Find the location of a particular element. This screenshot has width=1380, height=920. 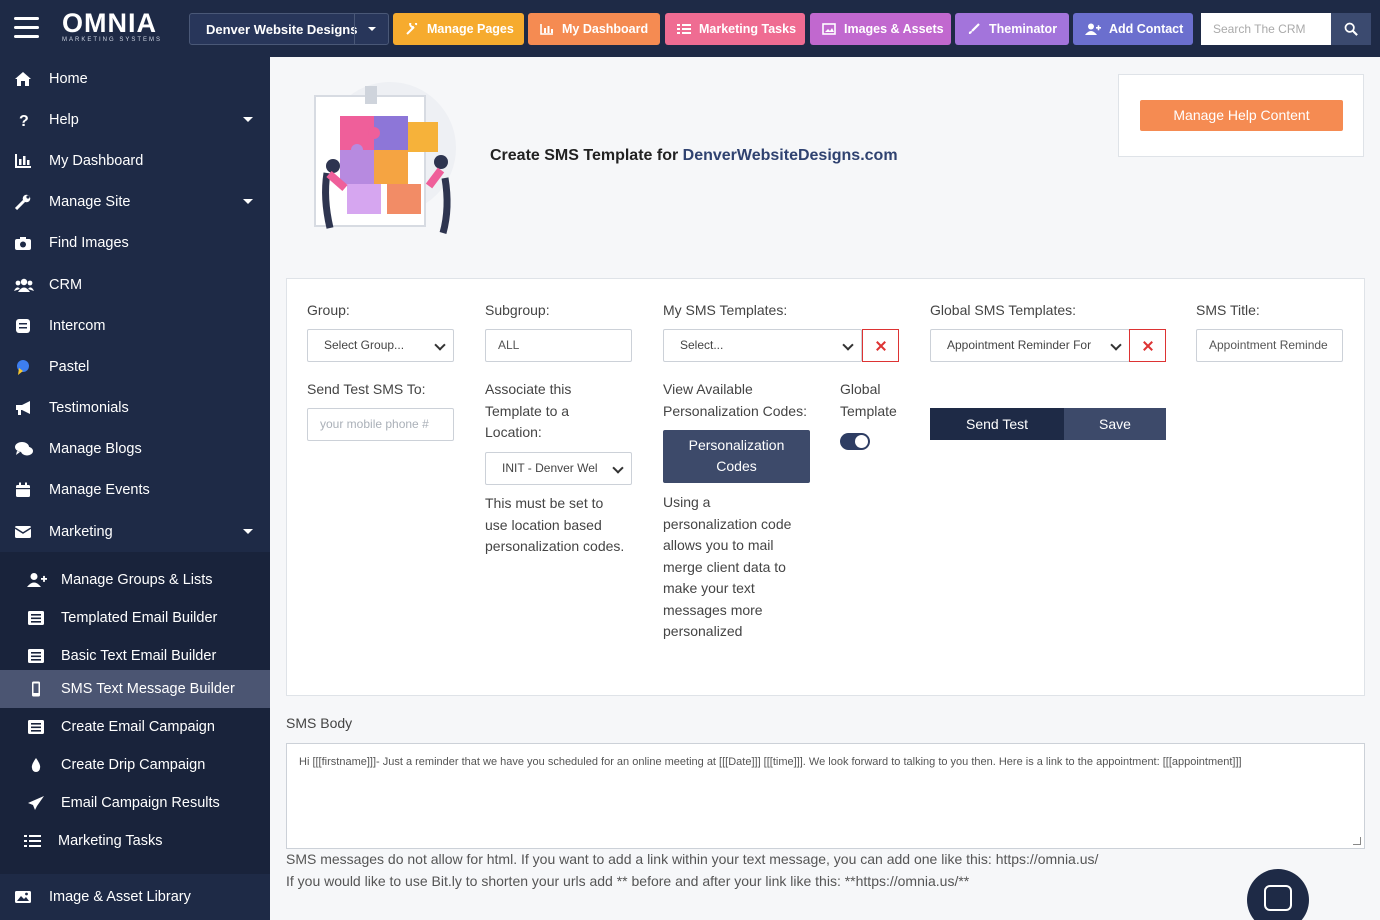

sidebar-item-pastel: Pastel is located at coordinates (135, 366).